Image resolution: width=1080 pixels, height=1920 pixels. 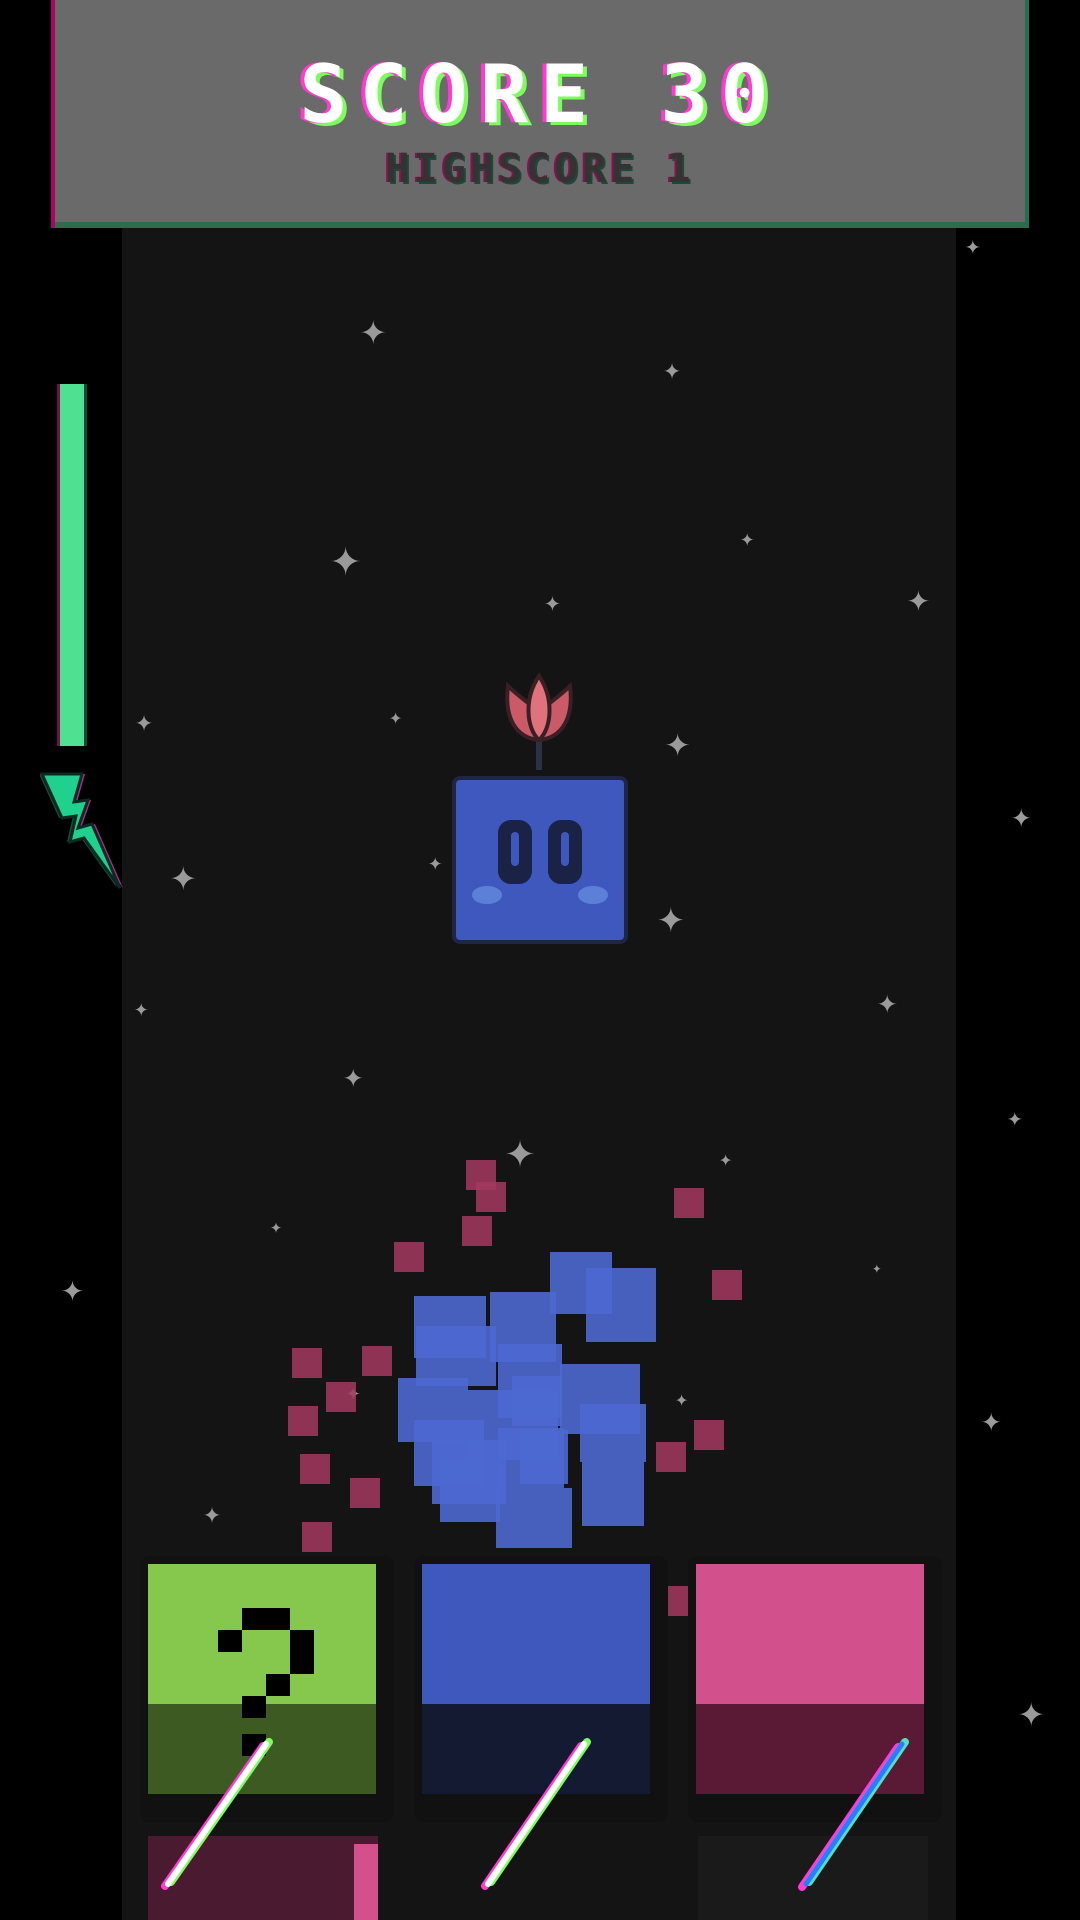 What do you see at coordinates (535, 1814) in the screenshot?
I see `lane-swipe-lines` at bounding box center [535, 1814].